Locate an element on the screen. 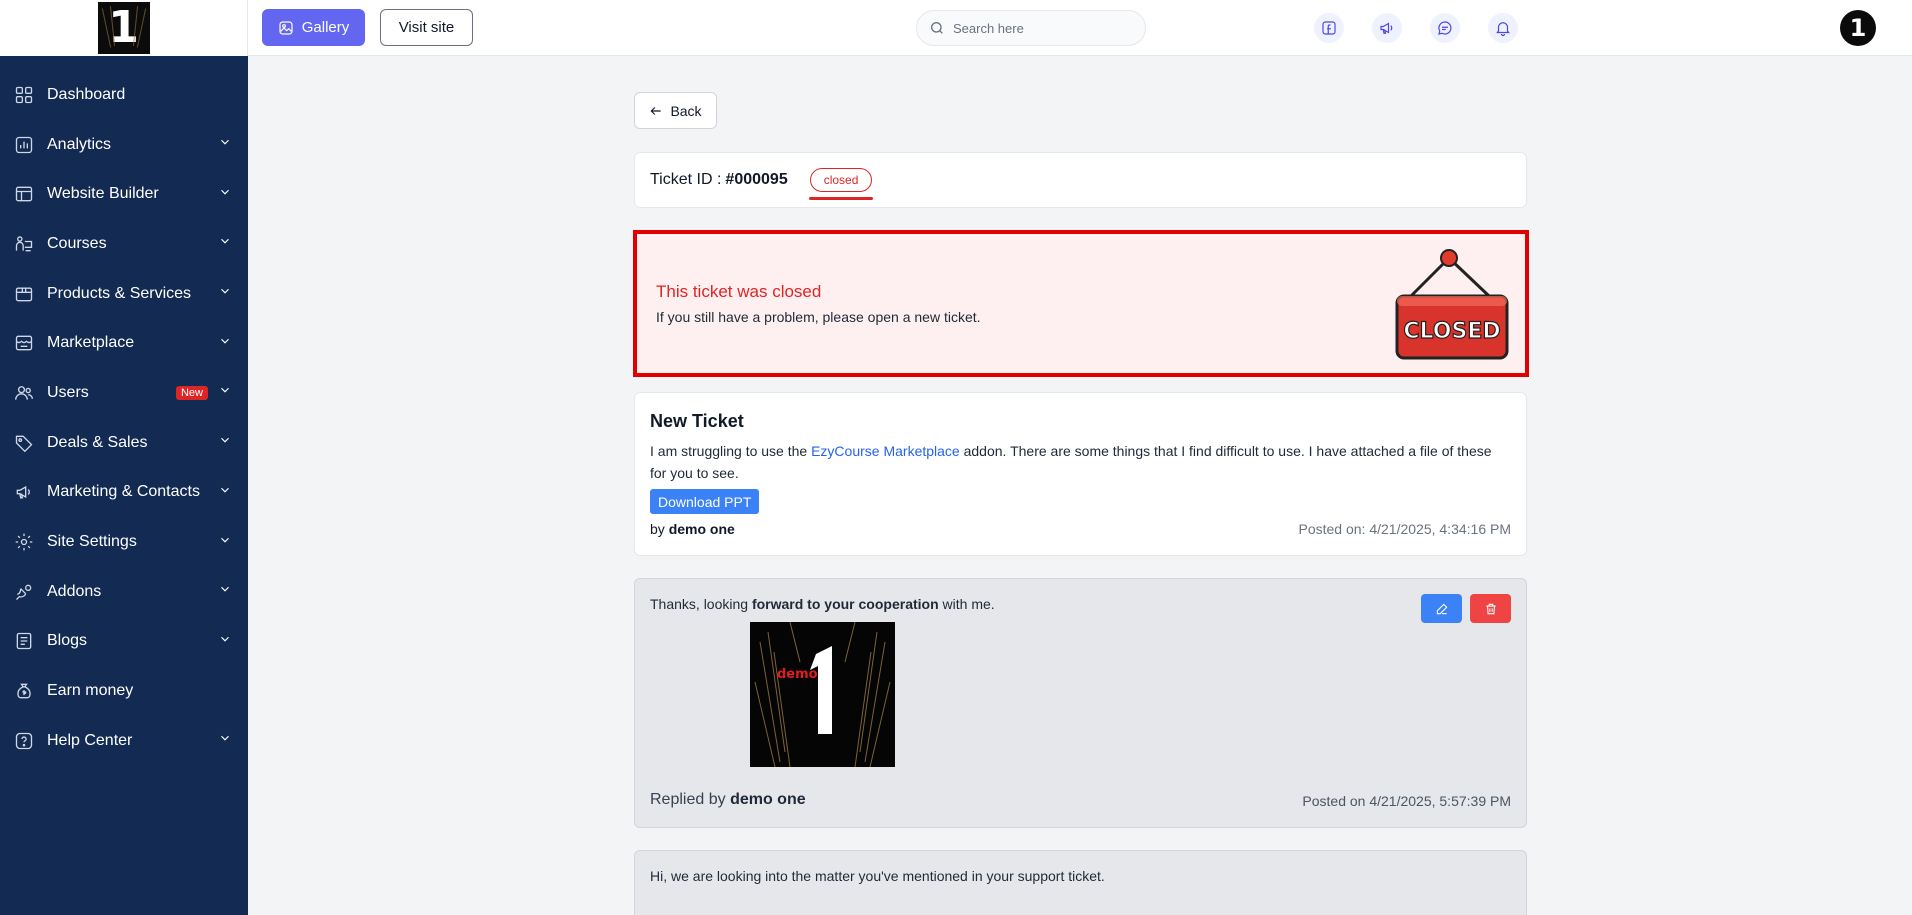 The image size is (1912, 915). sidebar-item-deals-sales: Deals & Sales is located at coordinates (124, 443).